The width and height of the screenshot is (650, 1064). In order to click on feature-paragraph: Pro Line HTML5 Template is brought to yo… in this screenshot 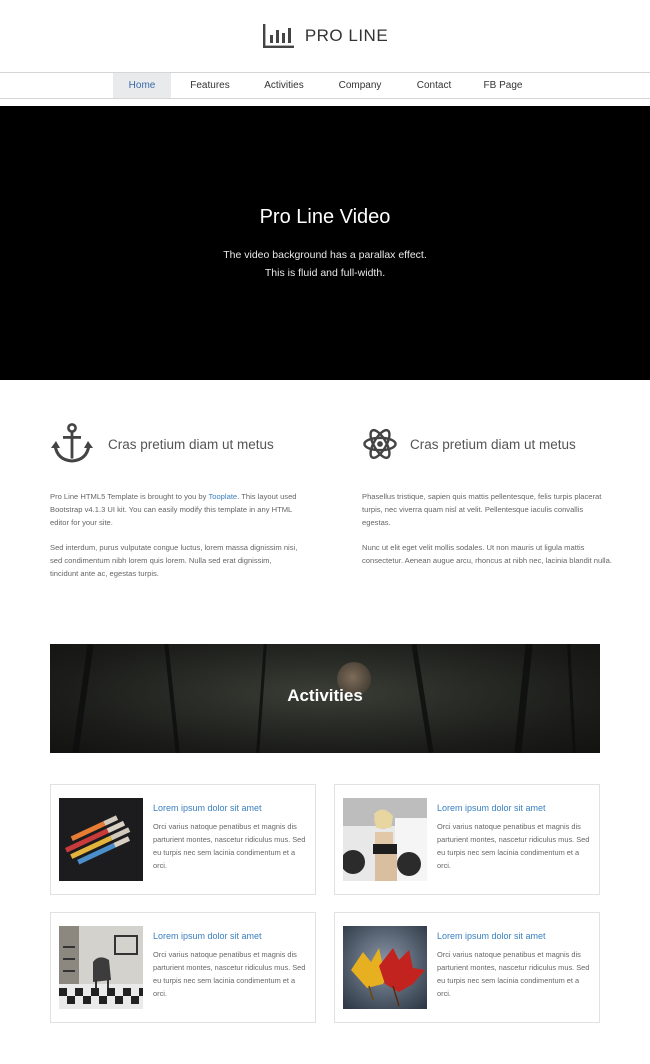, I will do `click(175, 509)`.